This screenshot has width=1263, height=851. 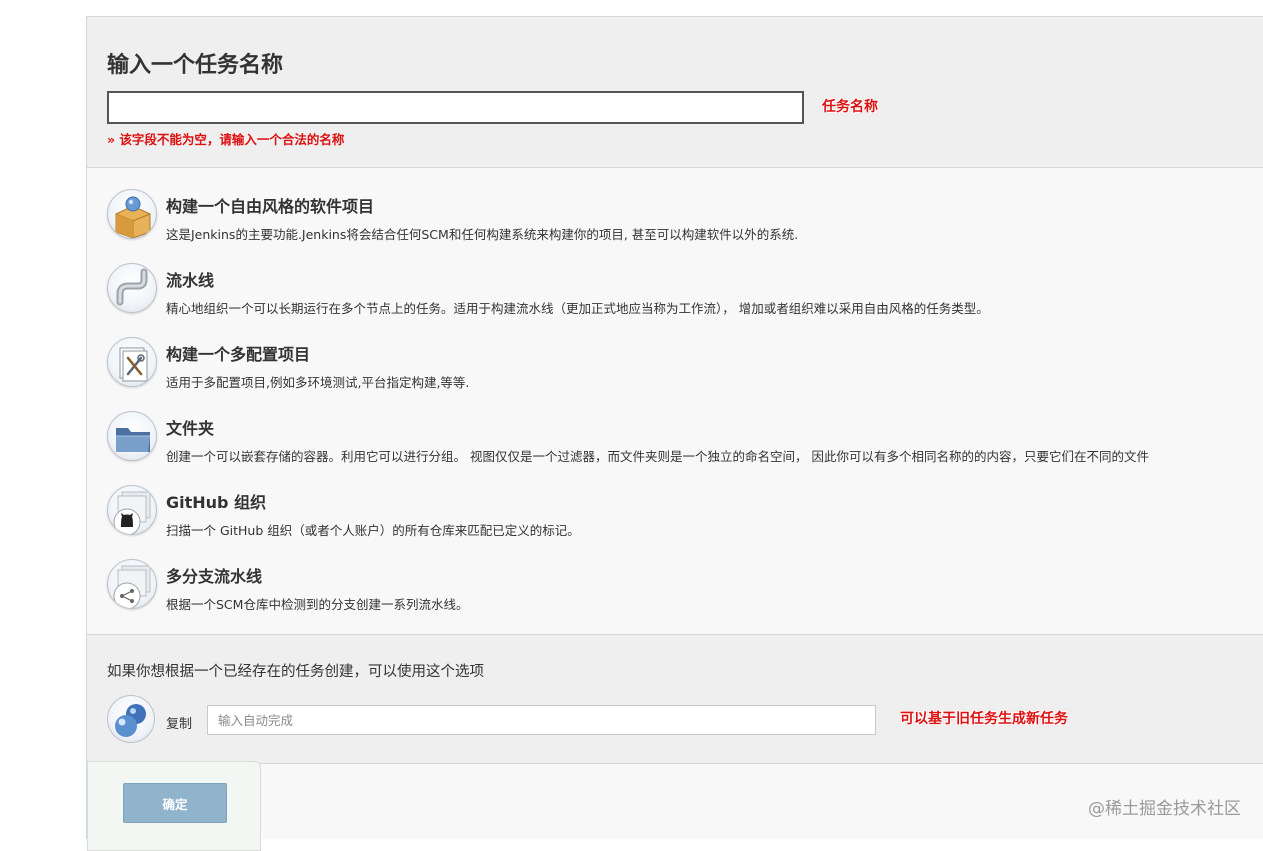 I want to click on item-type-title: 多分支流水线, so click(x=214, y=576).